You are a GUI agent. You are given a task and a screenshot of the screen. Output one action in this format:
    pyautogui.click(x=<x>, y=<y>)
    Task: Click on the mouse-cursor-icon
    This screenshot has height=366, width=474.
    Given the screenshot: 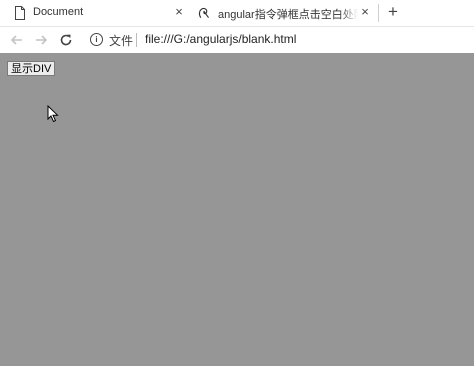 What is the action you would take?
    pyautogui.click(x=53, y=114)
    